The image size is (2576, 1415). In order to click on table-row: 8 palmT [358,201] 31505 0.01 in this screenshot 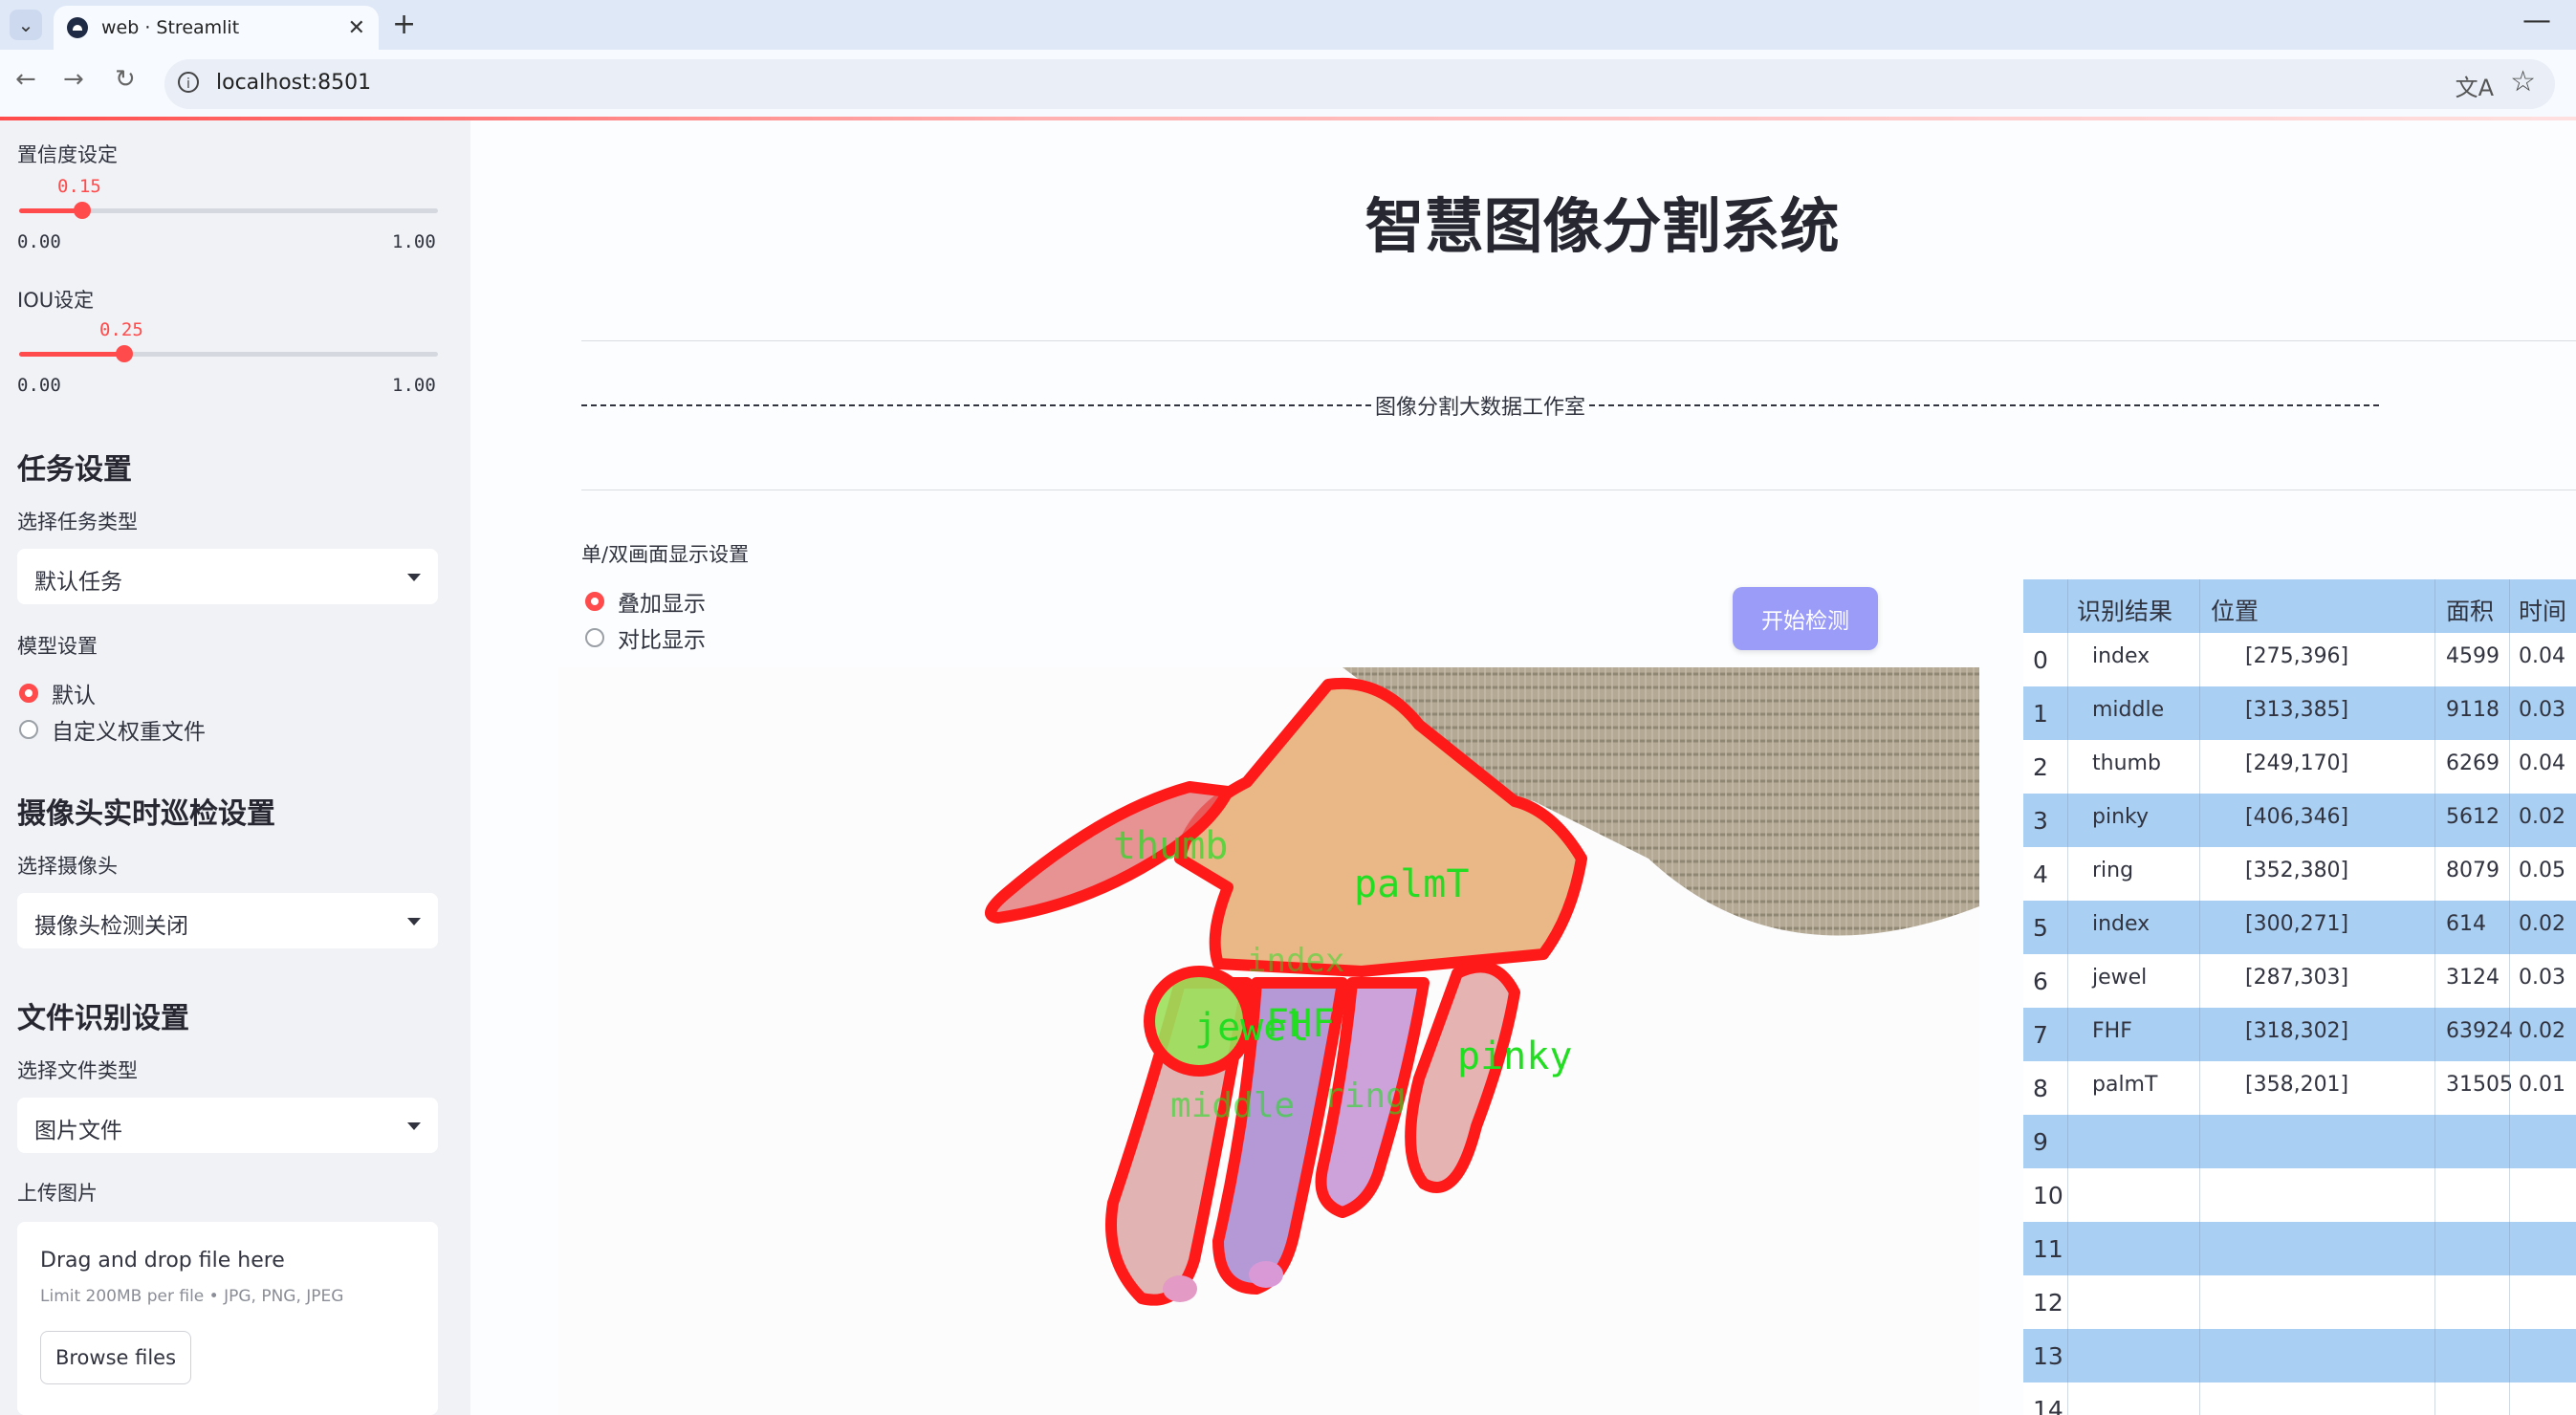, I will do `click(2299, 1088)`.